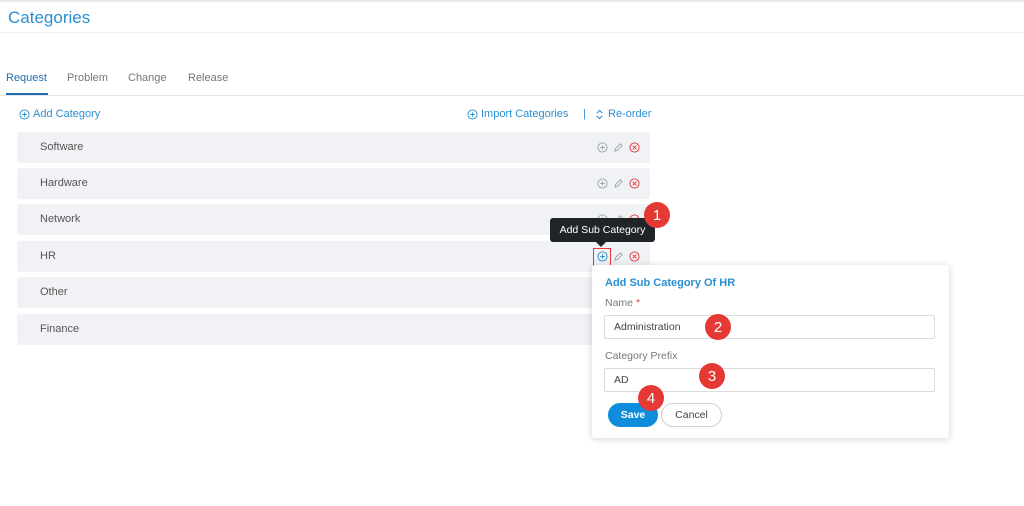 The image size is (1024, 506). Describe the element at coordinates (333, 292) in the screenshot. I see `category-row: Other` at that location.